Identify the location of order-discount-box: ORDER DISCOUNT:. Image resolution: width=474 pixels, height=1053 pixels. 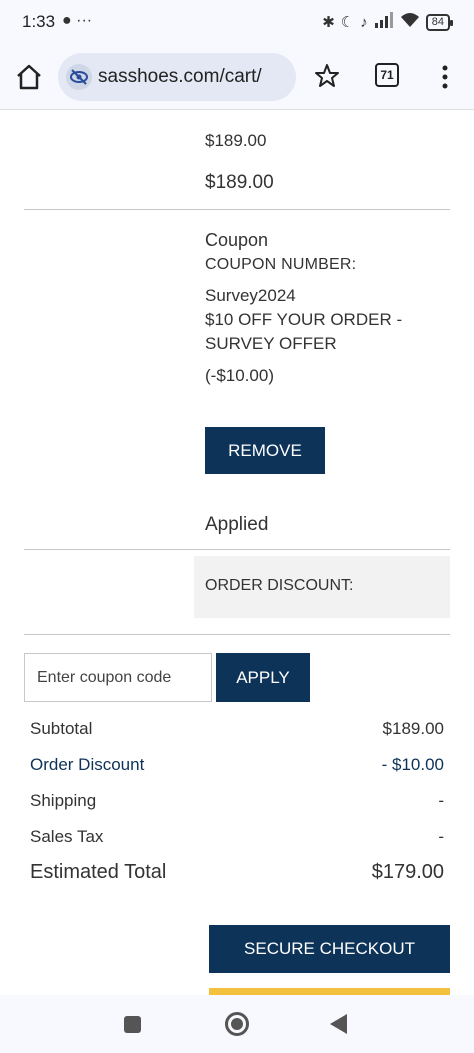
(322, 587).